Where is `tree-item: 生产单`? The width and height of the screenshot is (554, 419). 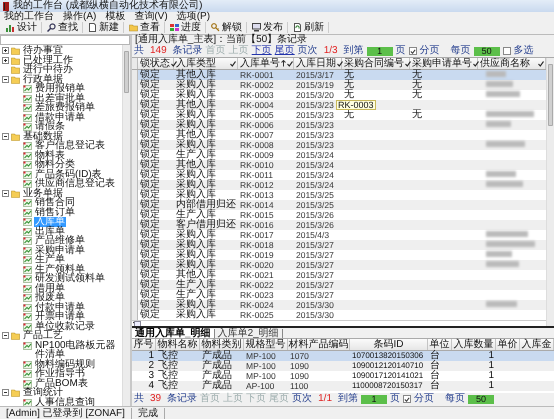
tree-item: 生产单 is located at coordinates (50, 259).